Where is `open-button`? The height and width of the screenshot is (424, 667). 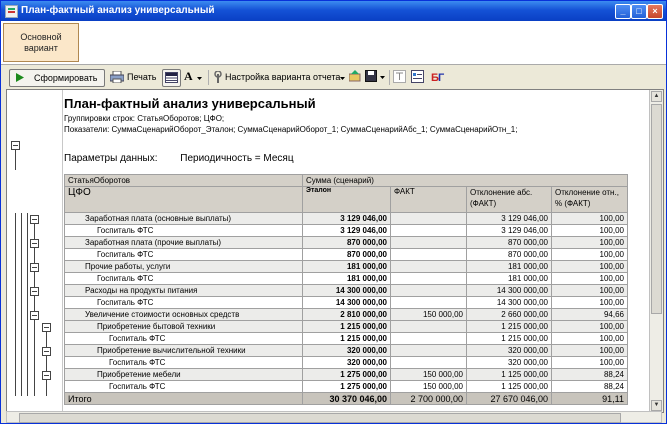 open-button is located at coordinates (354, 77).